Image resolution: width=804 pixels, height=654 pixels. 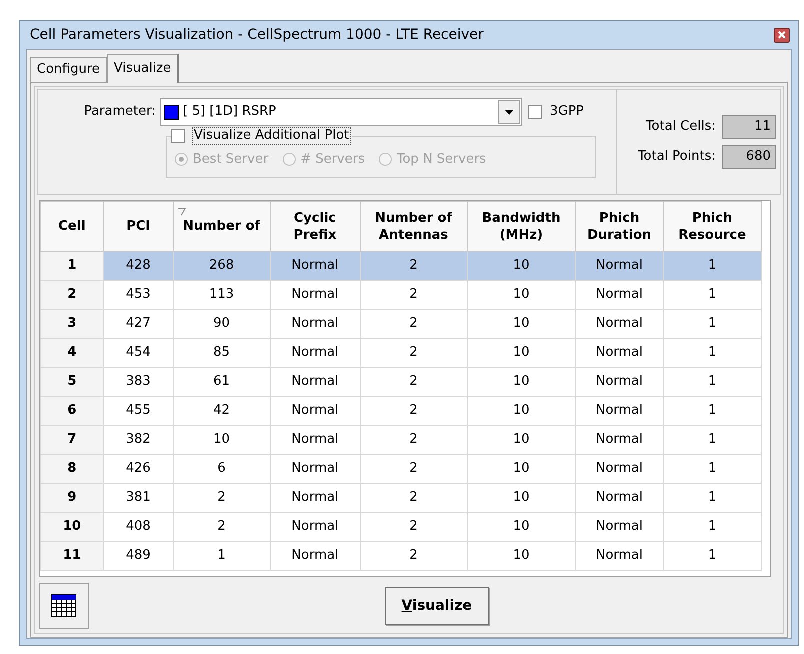 What do you see at coordinates (221, 227) in the screenshot?
I see `column-header: Number of` at bounding box center [221, 227].